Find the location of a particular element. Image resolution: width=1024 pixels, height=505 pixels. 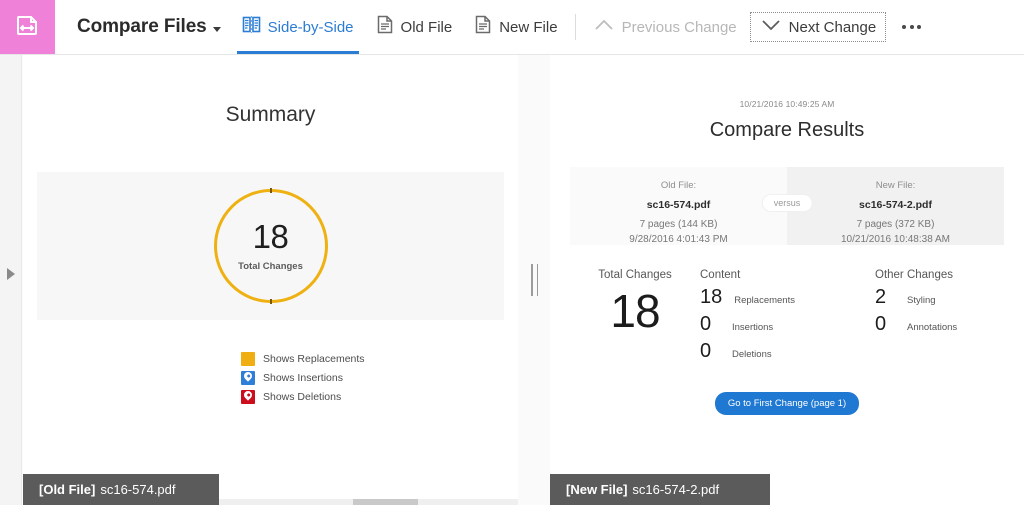

insertions-label: Insertions is located at coordinates (753, 327).